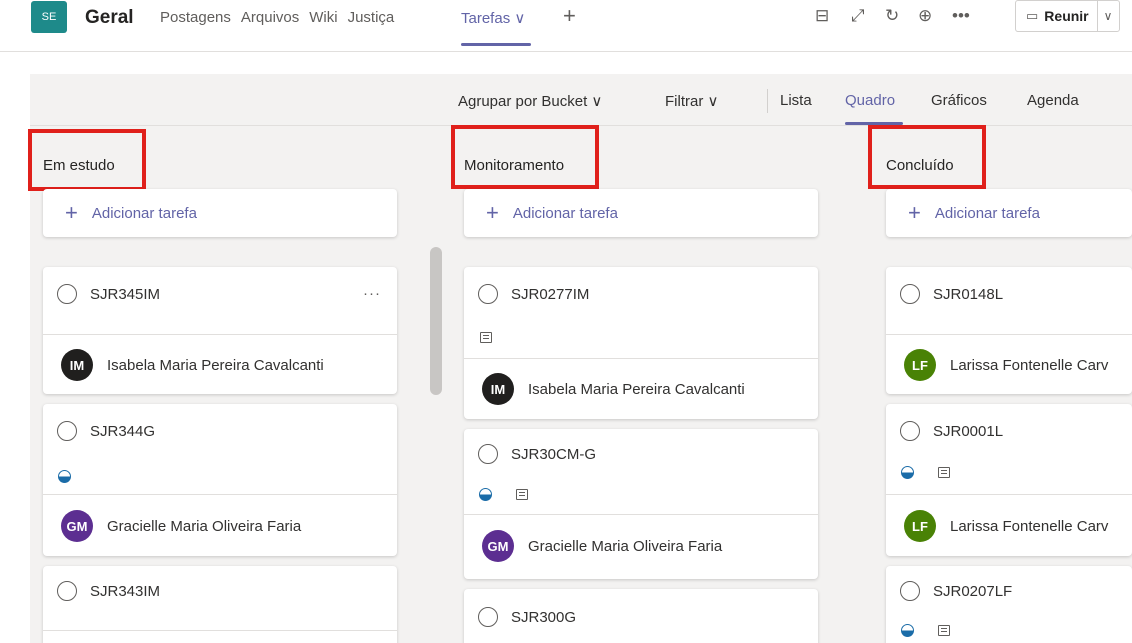  I want to click on meet-button-label: Reunir, so click(1066, 16).